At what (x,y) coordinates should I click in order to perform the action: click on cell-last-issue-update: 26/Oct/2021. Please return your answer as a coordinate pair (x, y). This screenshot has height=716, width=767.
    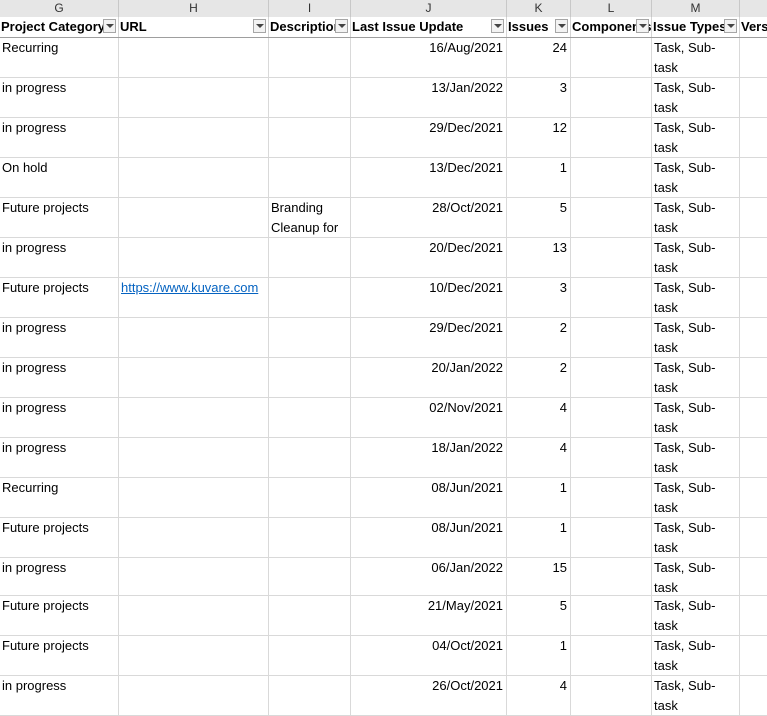
    Looking at the image, I should click on (429, 696).